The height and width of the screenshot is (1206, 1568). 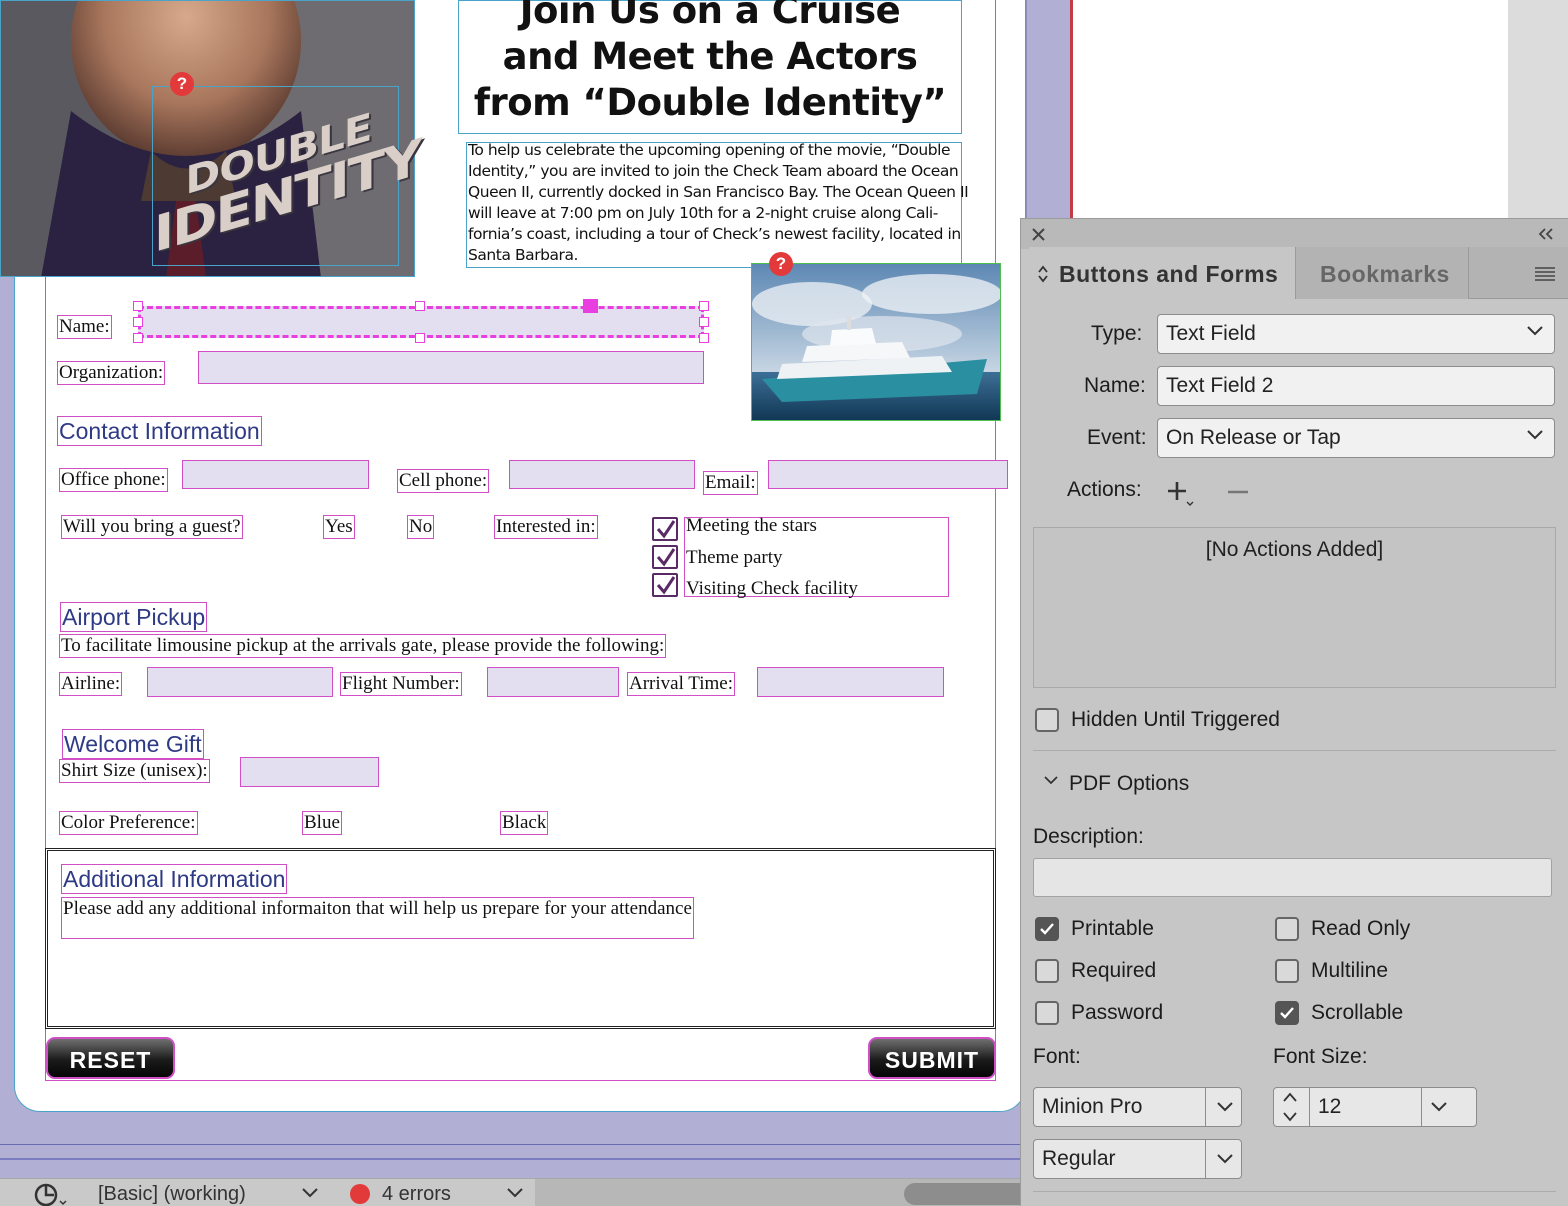 What do you see at coordinates (515, 1144) in the screenshot?
I see `bleed-guide` at bounding box center [515, 1144].